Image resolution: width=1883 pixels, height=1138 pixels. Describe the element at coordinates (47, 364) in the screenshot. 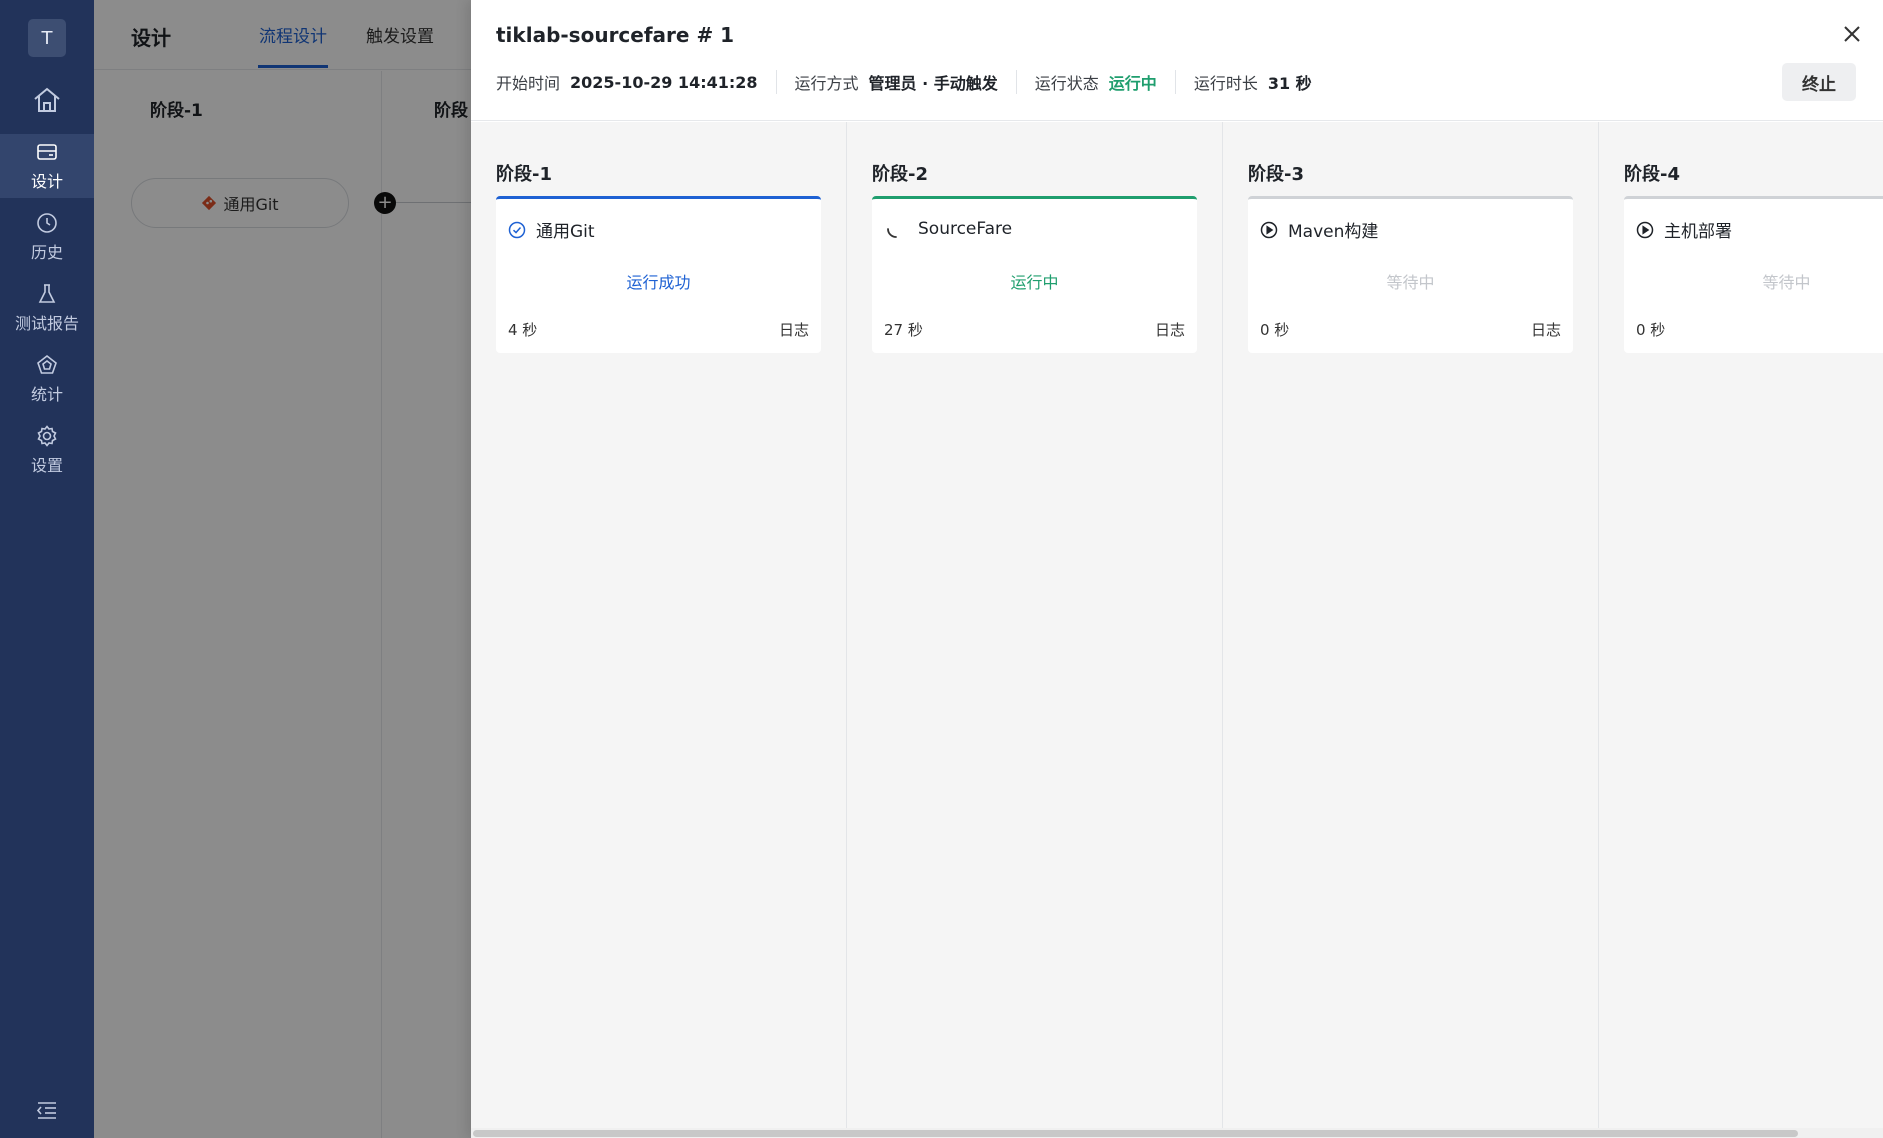

I see `statistics-icon` at that location.